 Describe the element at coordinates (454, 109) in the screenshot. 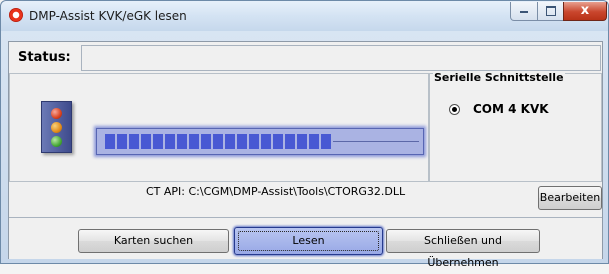

I see `com-port-radio` at that location.